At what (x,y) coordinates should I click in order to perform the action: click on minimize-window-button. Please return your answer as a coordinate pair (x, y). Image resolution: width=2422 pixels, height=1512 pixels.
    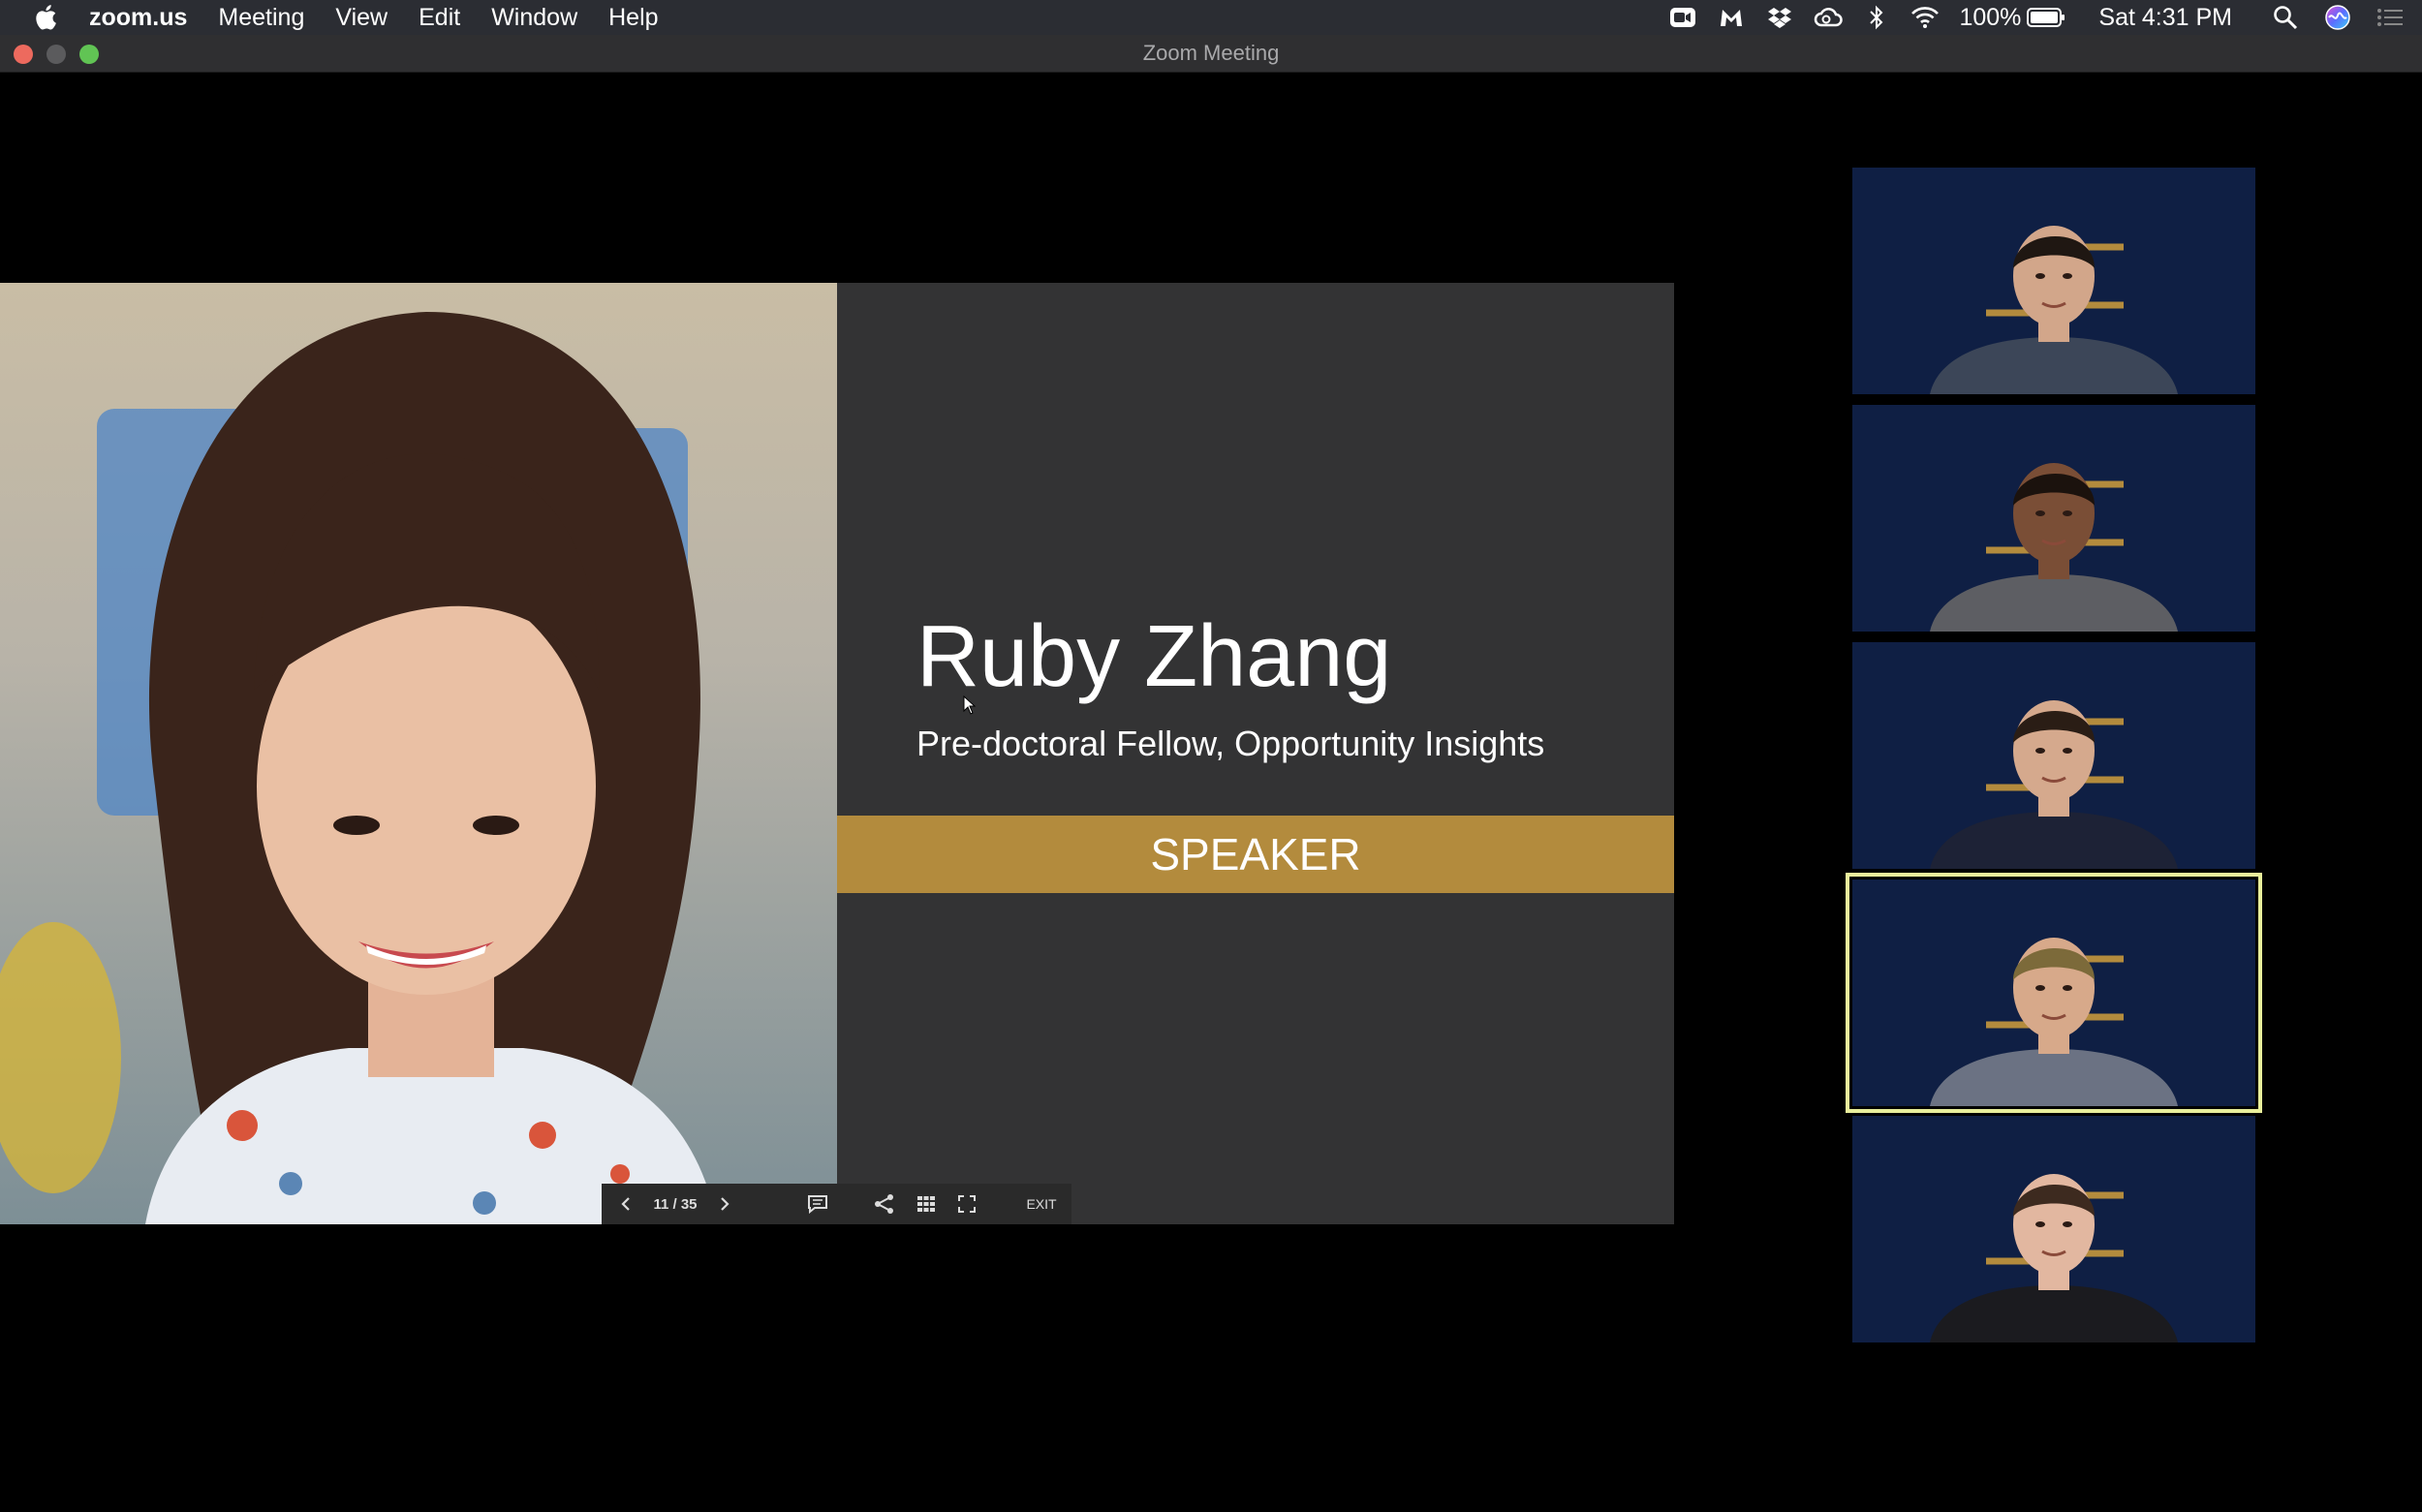
    Looking at the image, I should click on (56, 54).